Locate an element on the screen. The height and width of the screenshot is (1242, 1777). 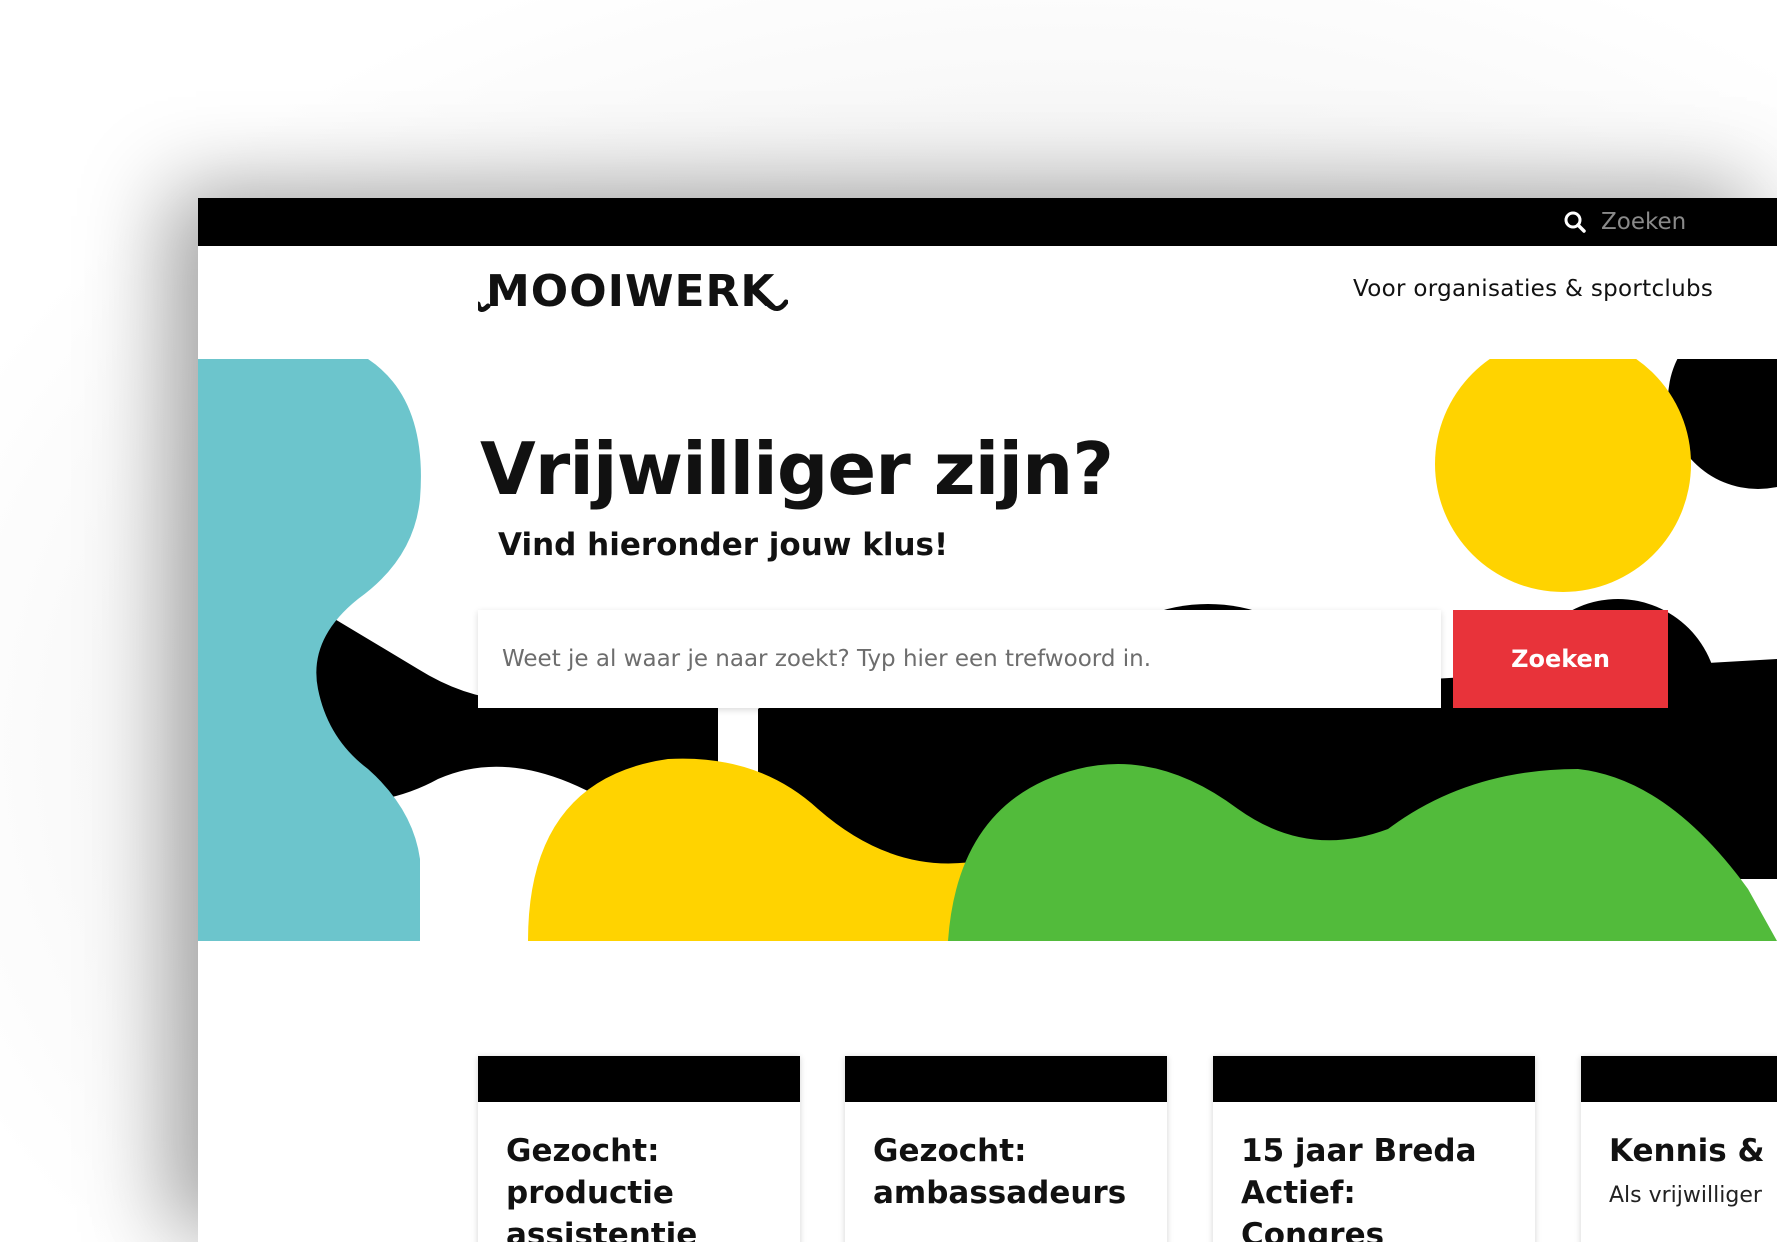
card: 15 jaar Breda Actief: Congres is located at coordinates (1374, 1149).